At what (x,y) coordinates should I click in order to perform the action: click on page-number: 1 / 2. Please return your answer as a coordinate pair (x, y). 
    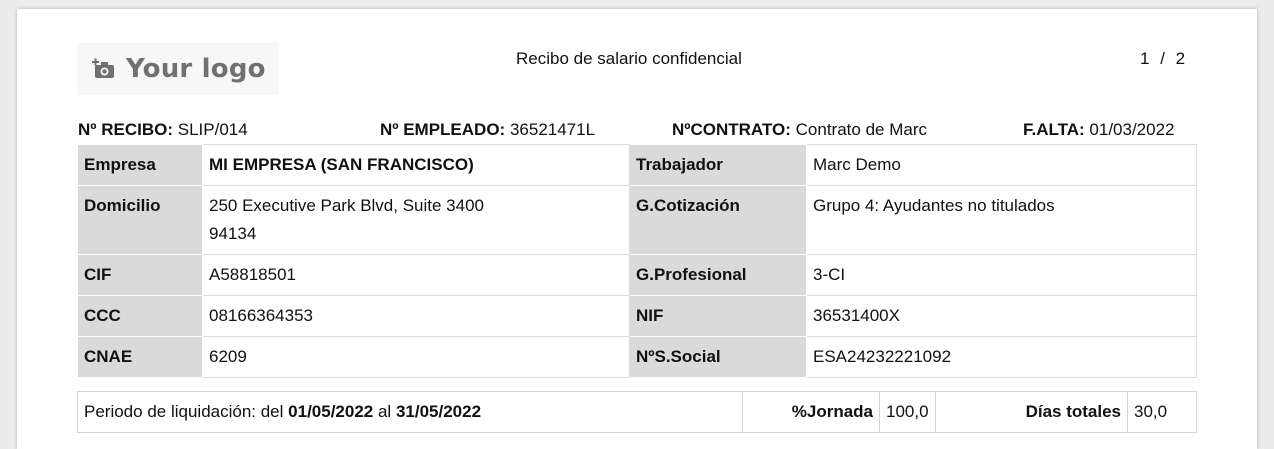
    Looking at the image, I should click on (1162, 59).